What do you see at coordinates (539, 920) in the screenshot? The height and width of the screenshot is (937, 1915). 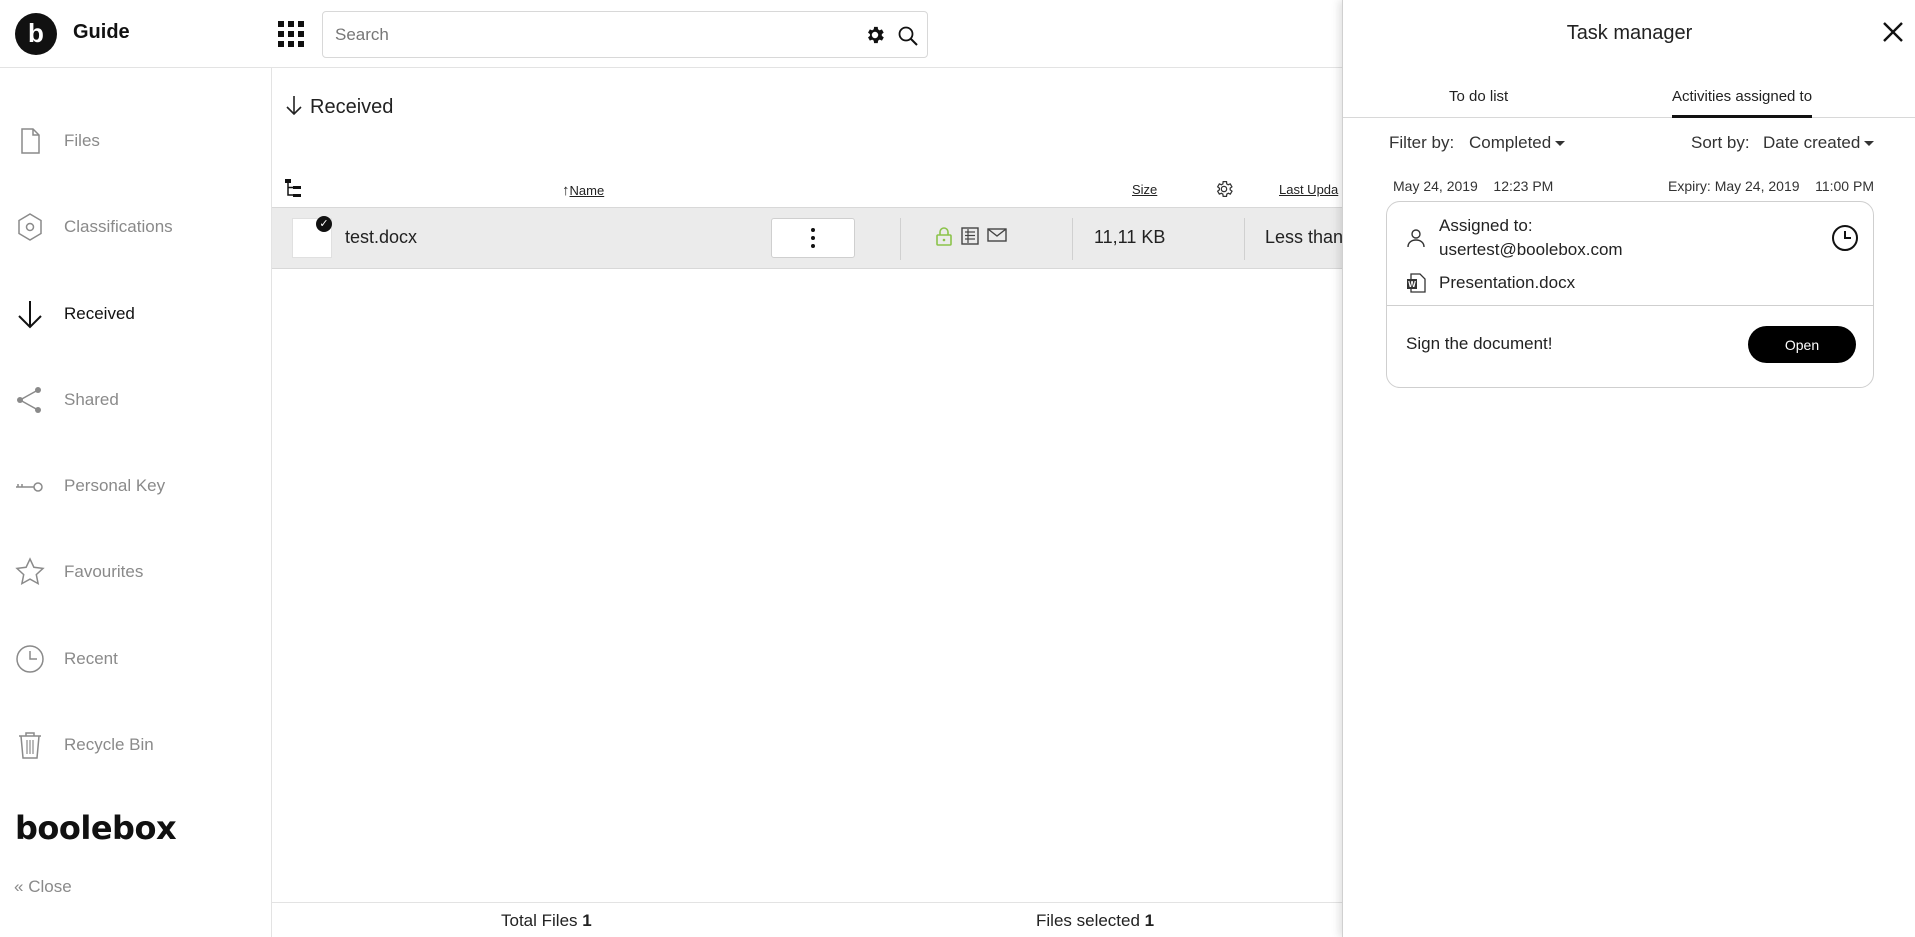 I see `total-files-label: Total Files` at bounding box center [539, 920].